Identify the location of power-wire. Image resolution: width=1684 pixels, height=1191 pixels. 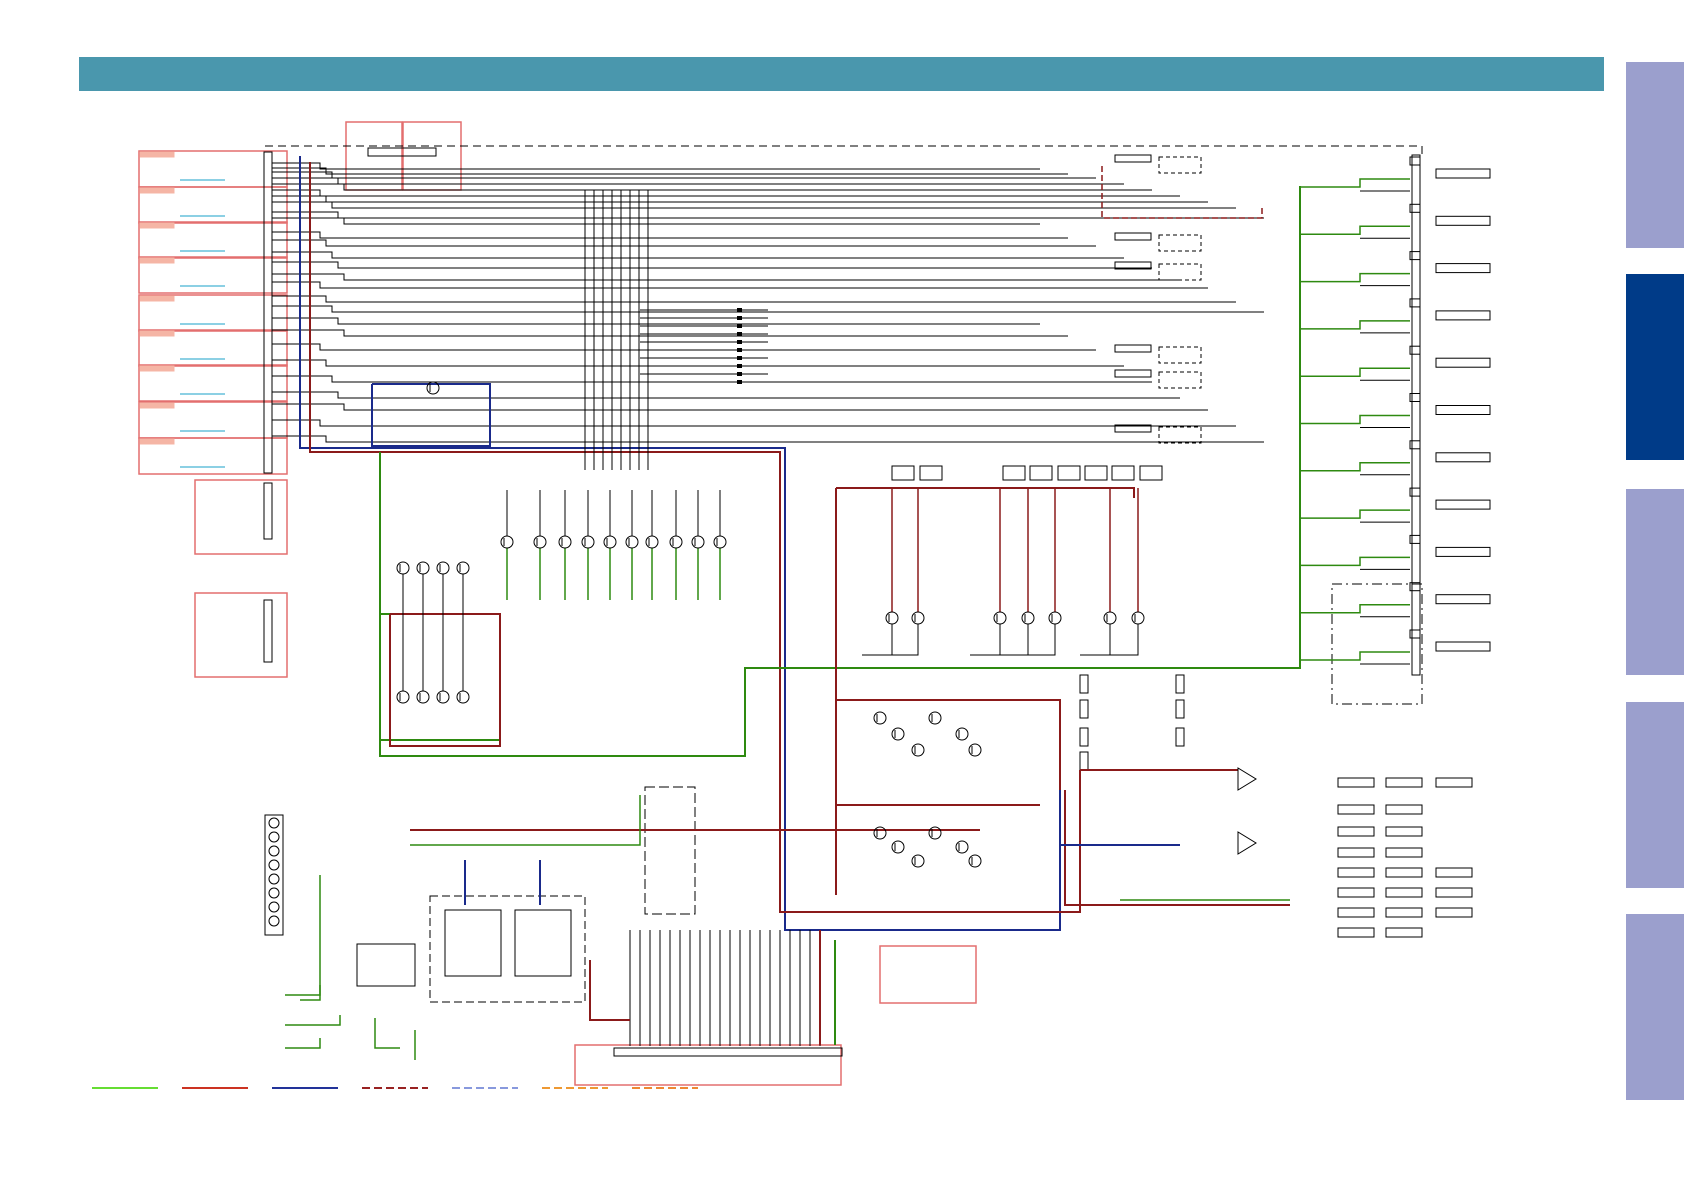
(1182, 192).